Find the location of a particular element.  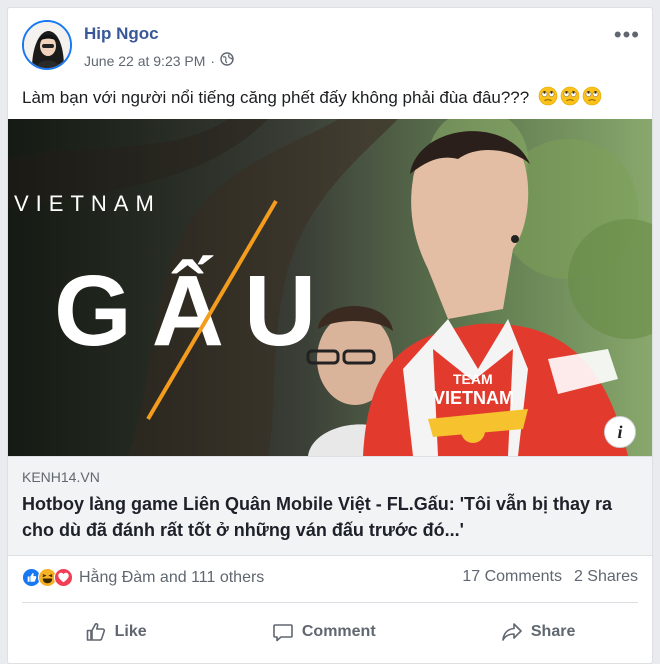

like-label: Like is located at coordinates (130, 631).